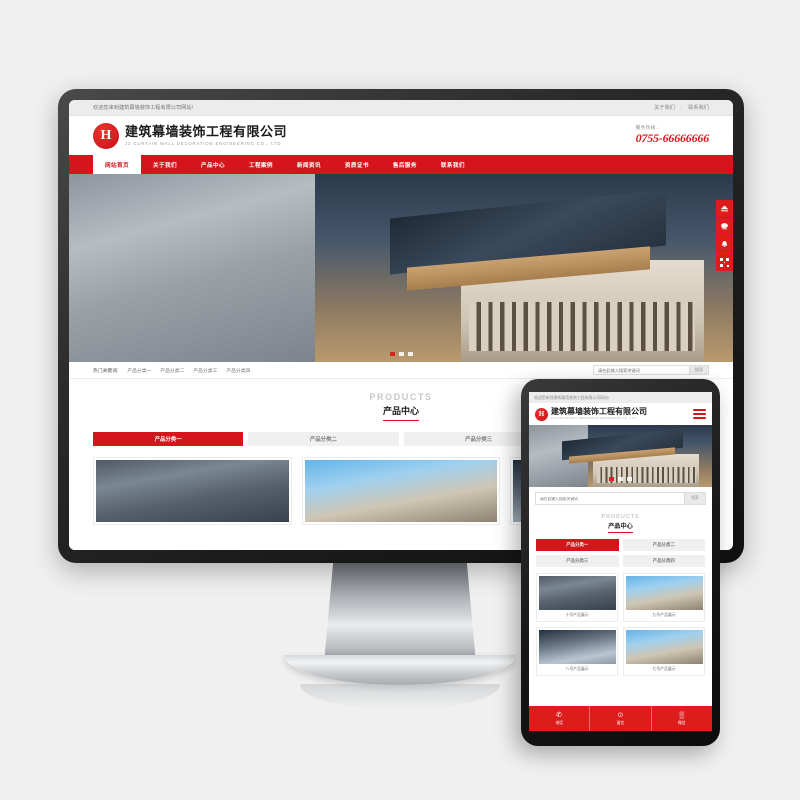  I want to click on mobile-products-title-cn: 产品中心, so click(620, 527).